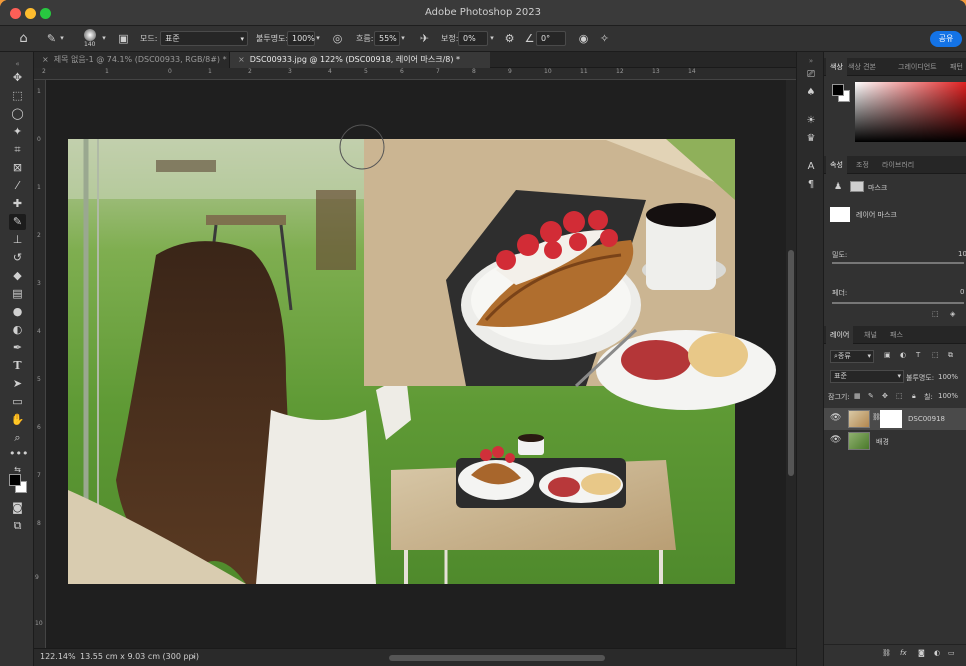  I want to click on zoom-level: 122.14%, so click(58, 656).